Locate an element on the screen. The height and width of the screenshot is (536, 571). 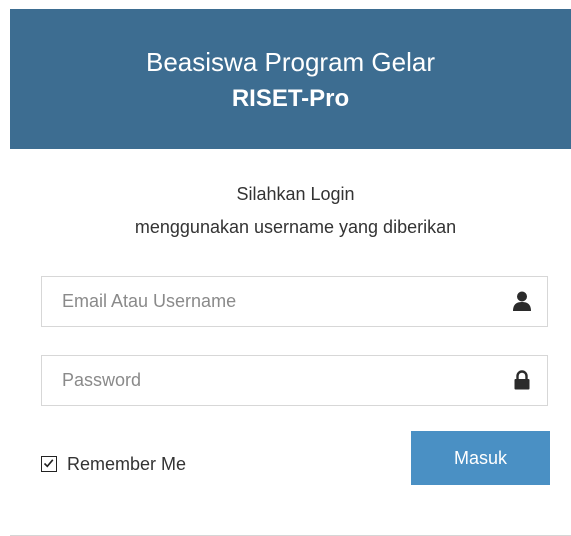
login-instruction-line1: Silahkan Login is located at coordinates (295, 194).